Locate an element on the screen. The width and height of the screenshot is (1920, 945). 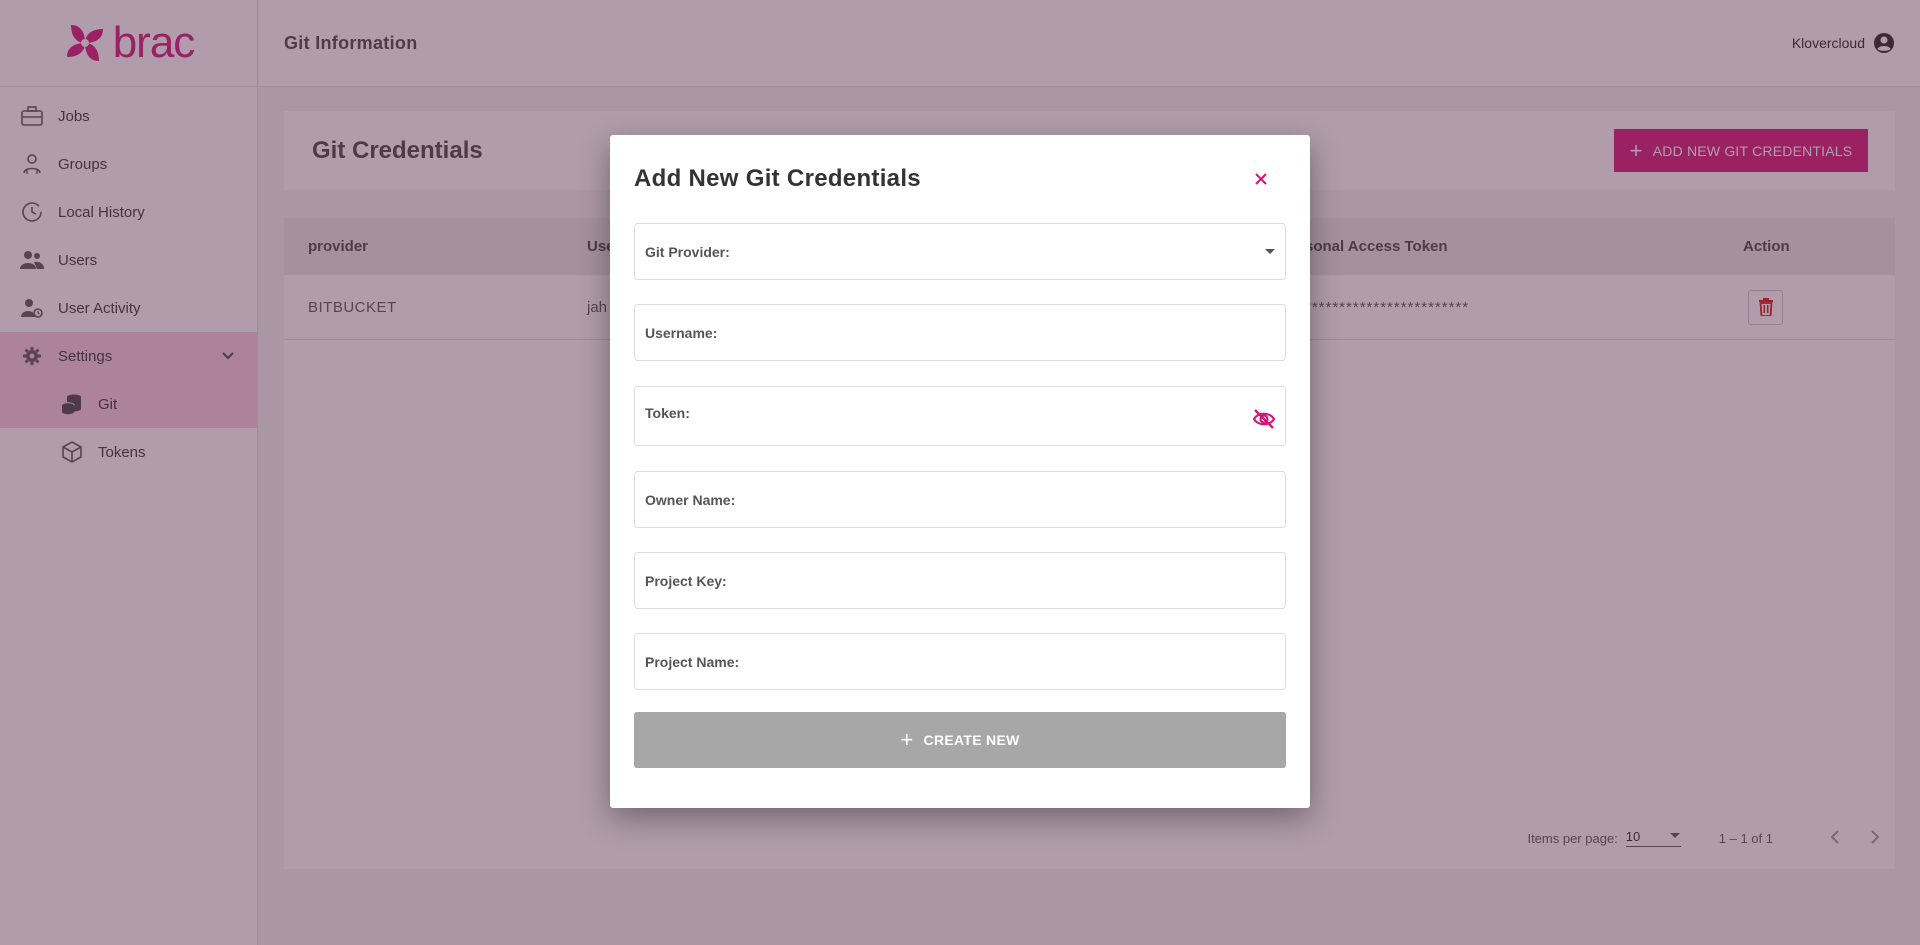
close-icon is located at coordinates (1261, 179).